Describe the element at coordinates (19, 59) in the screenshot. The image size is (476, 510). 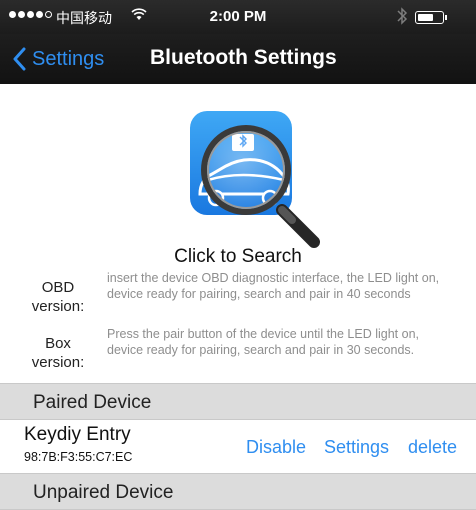
I see `chevron-left-icon` at that location.